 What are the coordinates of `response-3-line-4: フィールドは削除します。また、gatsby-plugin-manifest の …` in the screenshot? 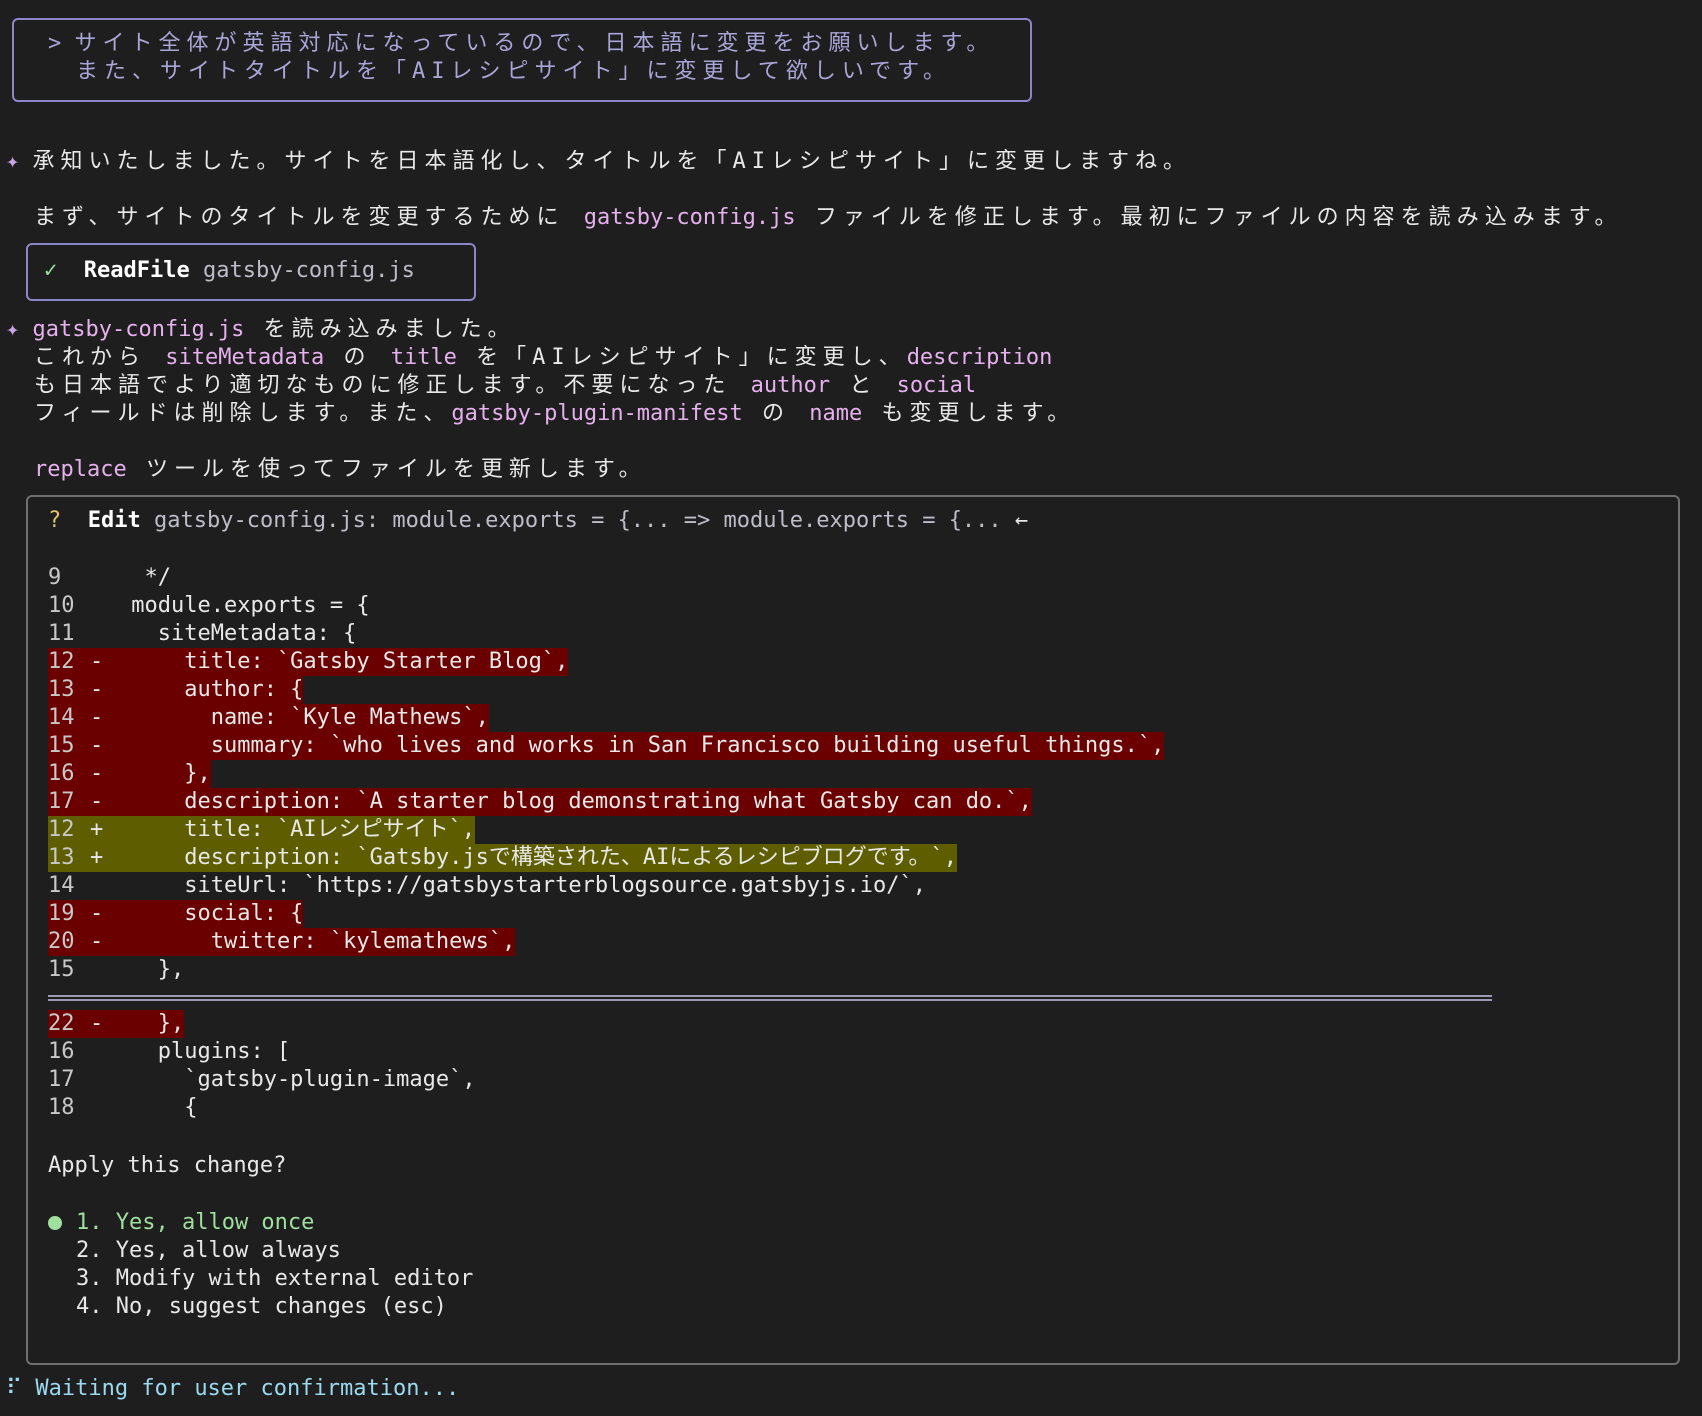 It's located at (554, 411).